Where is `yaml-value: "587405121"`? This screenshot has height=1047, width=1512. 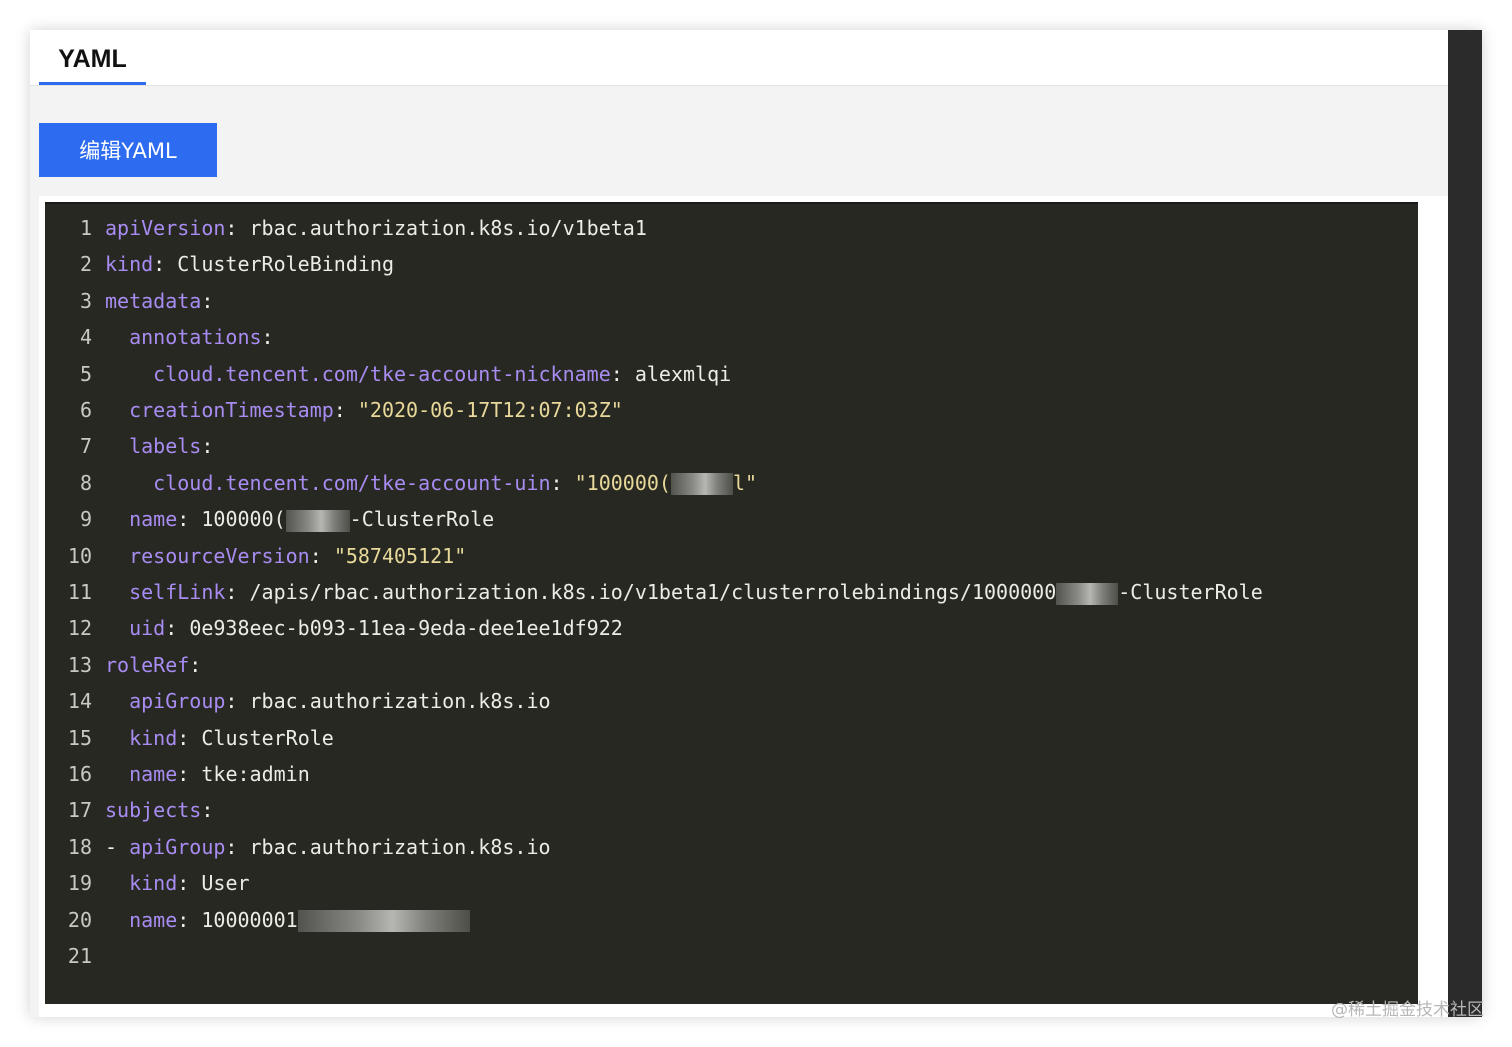 yaml-value: "587405121" is located at coordinates (400, 555).